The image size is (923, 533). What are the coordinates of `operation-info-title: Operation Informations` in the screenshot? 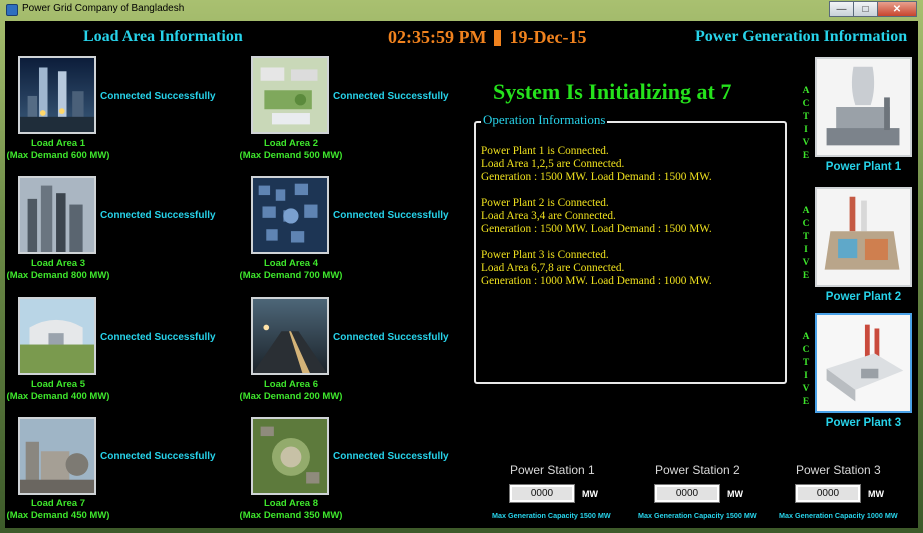 It's located at (544, 120).